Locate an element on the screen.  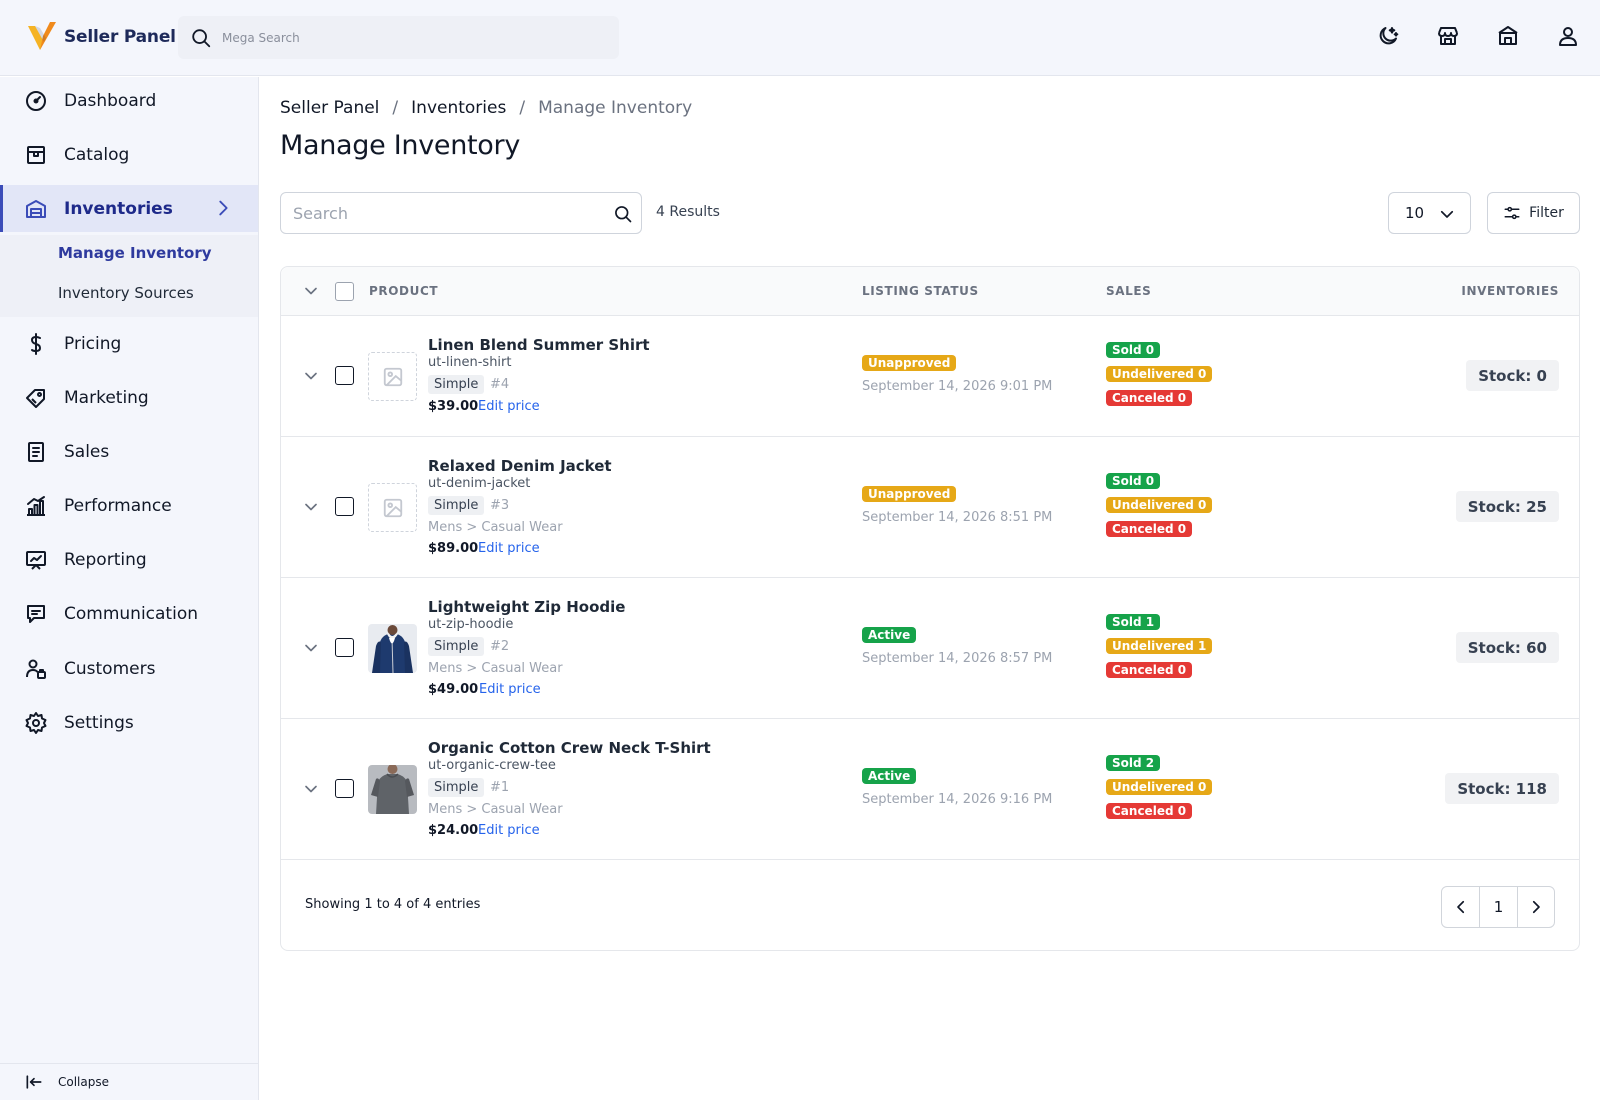
sidebar-item-communication: Communication is located at coordinates (129, 613).